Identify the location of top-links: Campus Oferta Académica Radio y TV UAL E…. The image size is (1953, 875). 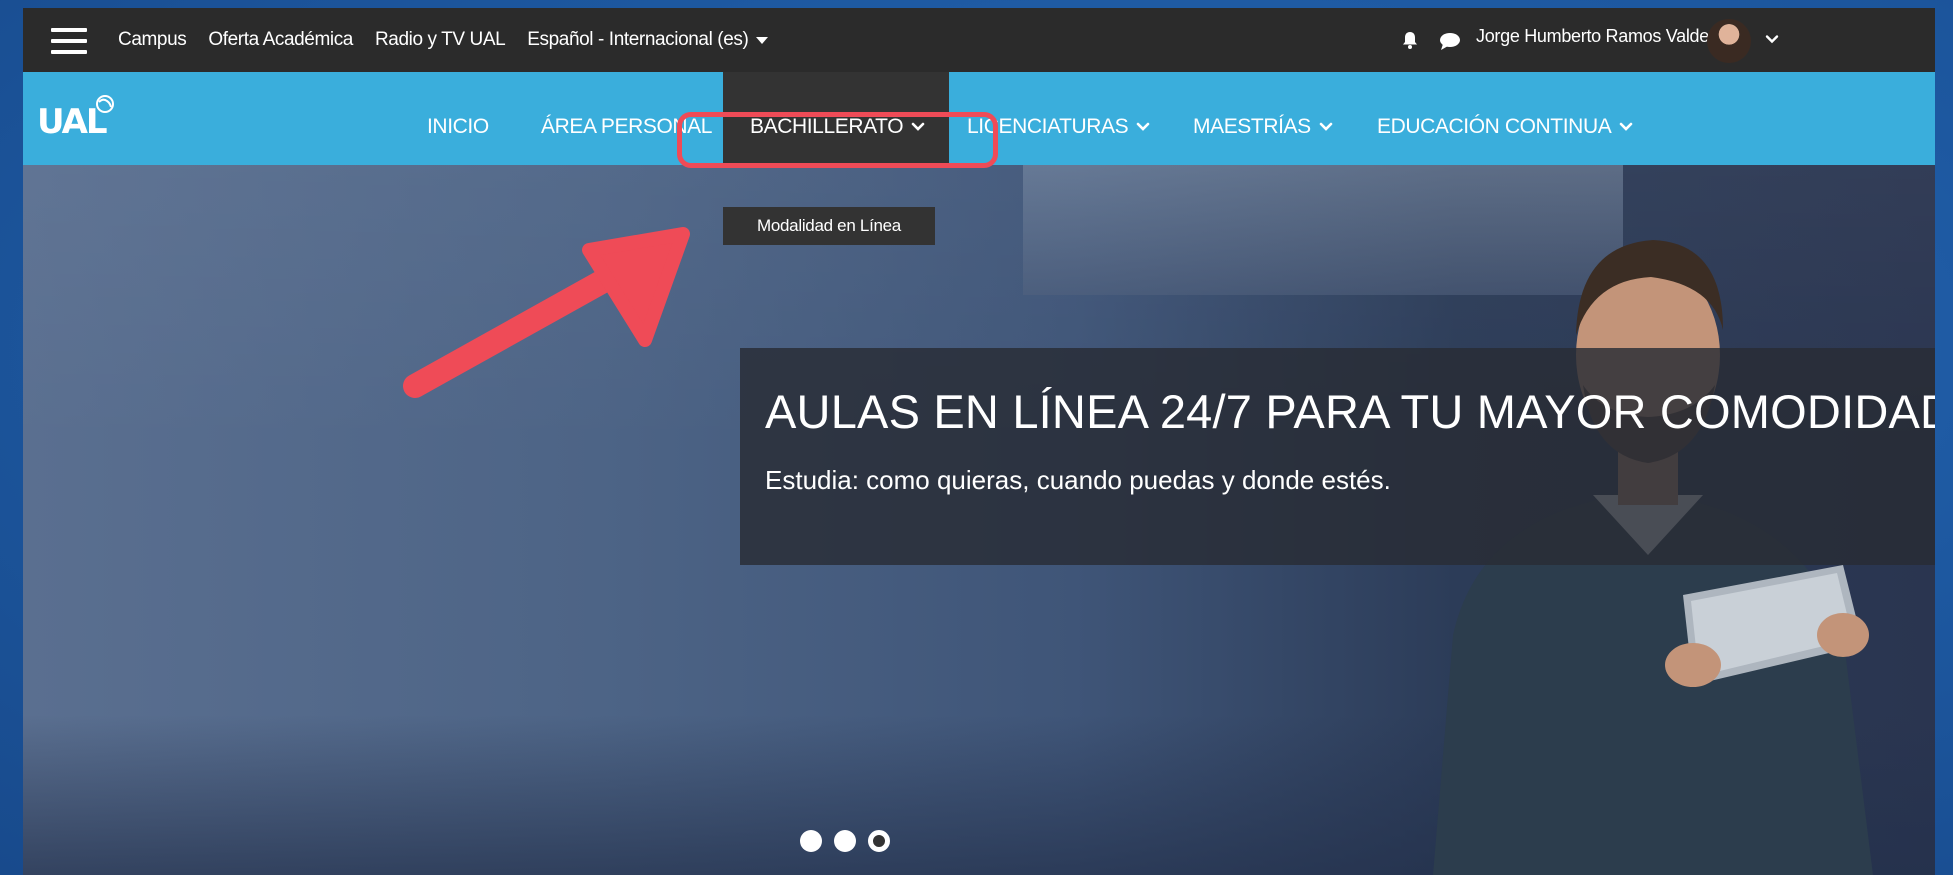
(443, 40).